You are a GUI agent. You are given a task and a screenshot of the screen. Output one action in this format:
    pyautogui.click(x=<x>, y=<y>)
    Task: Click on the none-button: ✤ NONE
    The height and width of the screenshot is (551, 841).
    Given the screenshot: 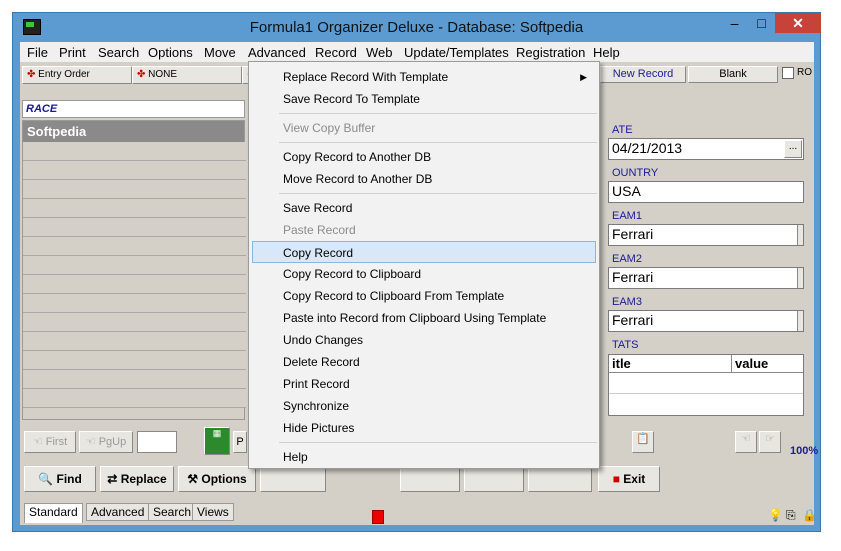 What is the action you would take?
    pyautogui.click(x=187, y=75)
    